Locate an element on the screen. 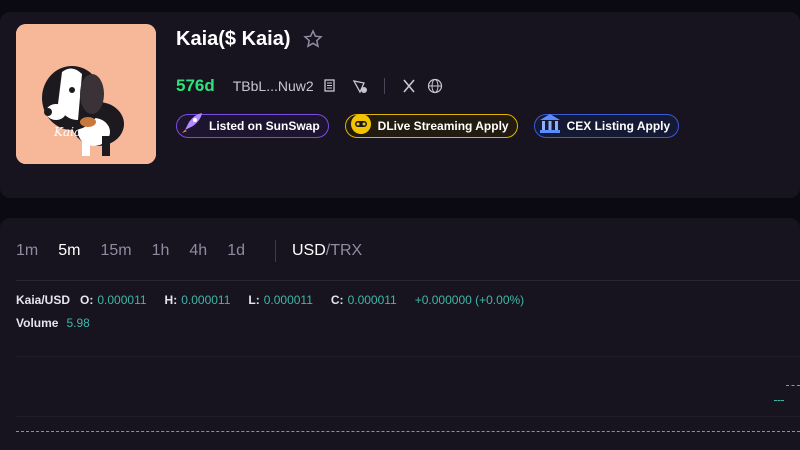 Image resolution: width=800 pixels, height=450 pixels. volume-label: Volume is located at coordinates (37, 323).